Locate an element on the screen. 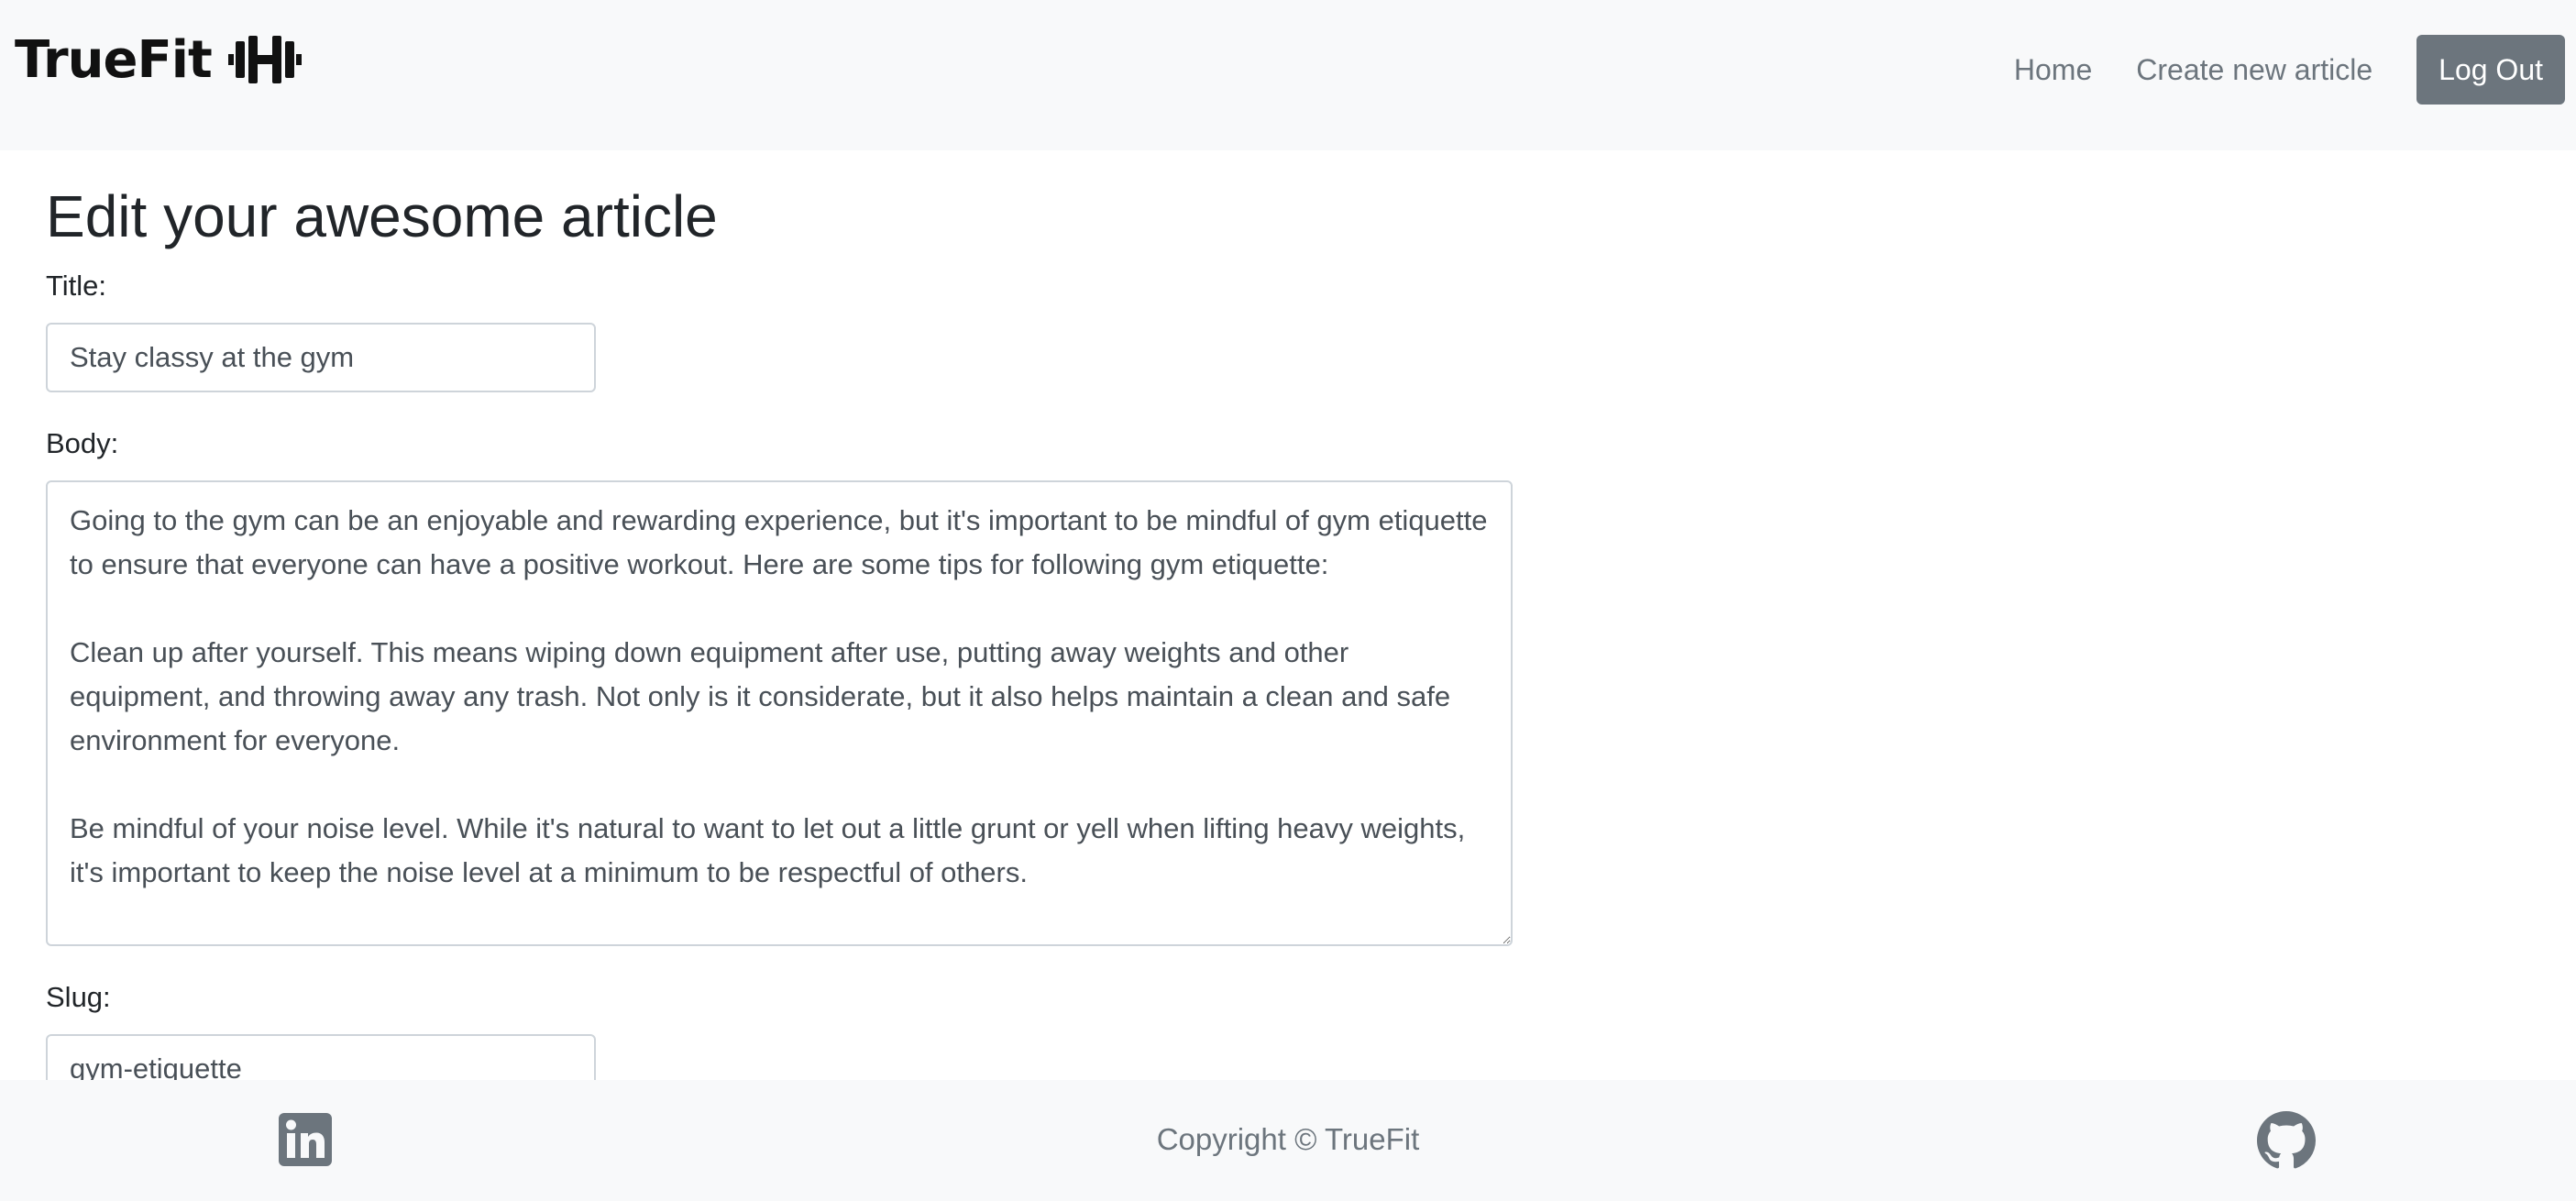 The image size is (2576, 1201). body-label: Body: is located at coordinates (82, 443).